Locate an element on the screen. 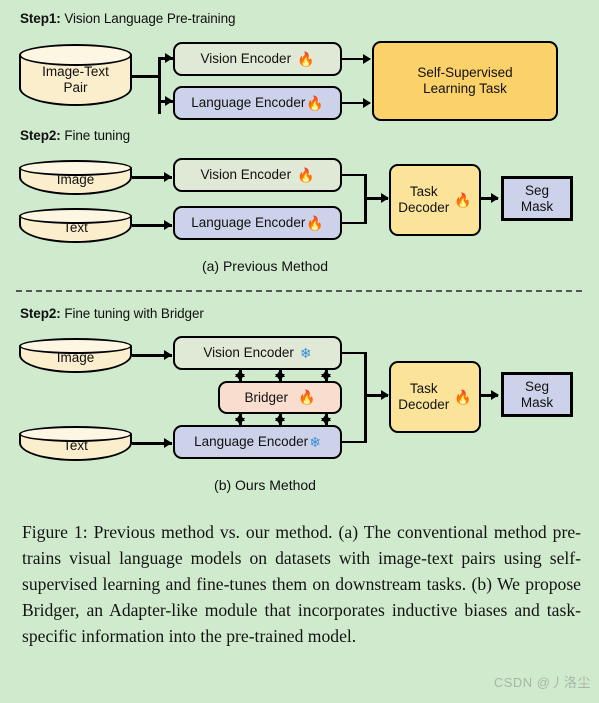 This screenshot has width=599, height=703. box-vision-encoder-b: Vision Encoder ❄ is located at coordinates (257, 353).